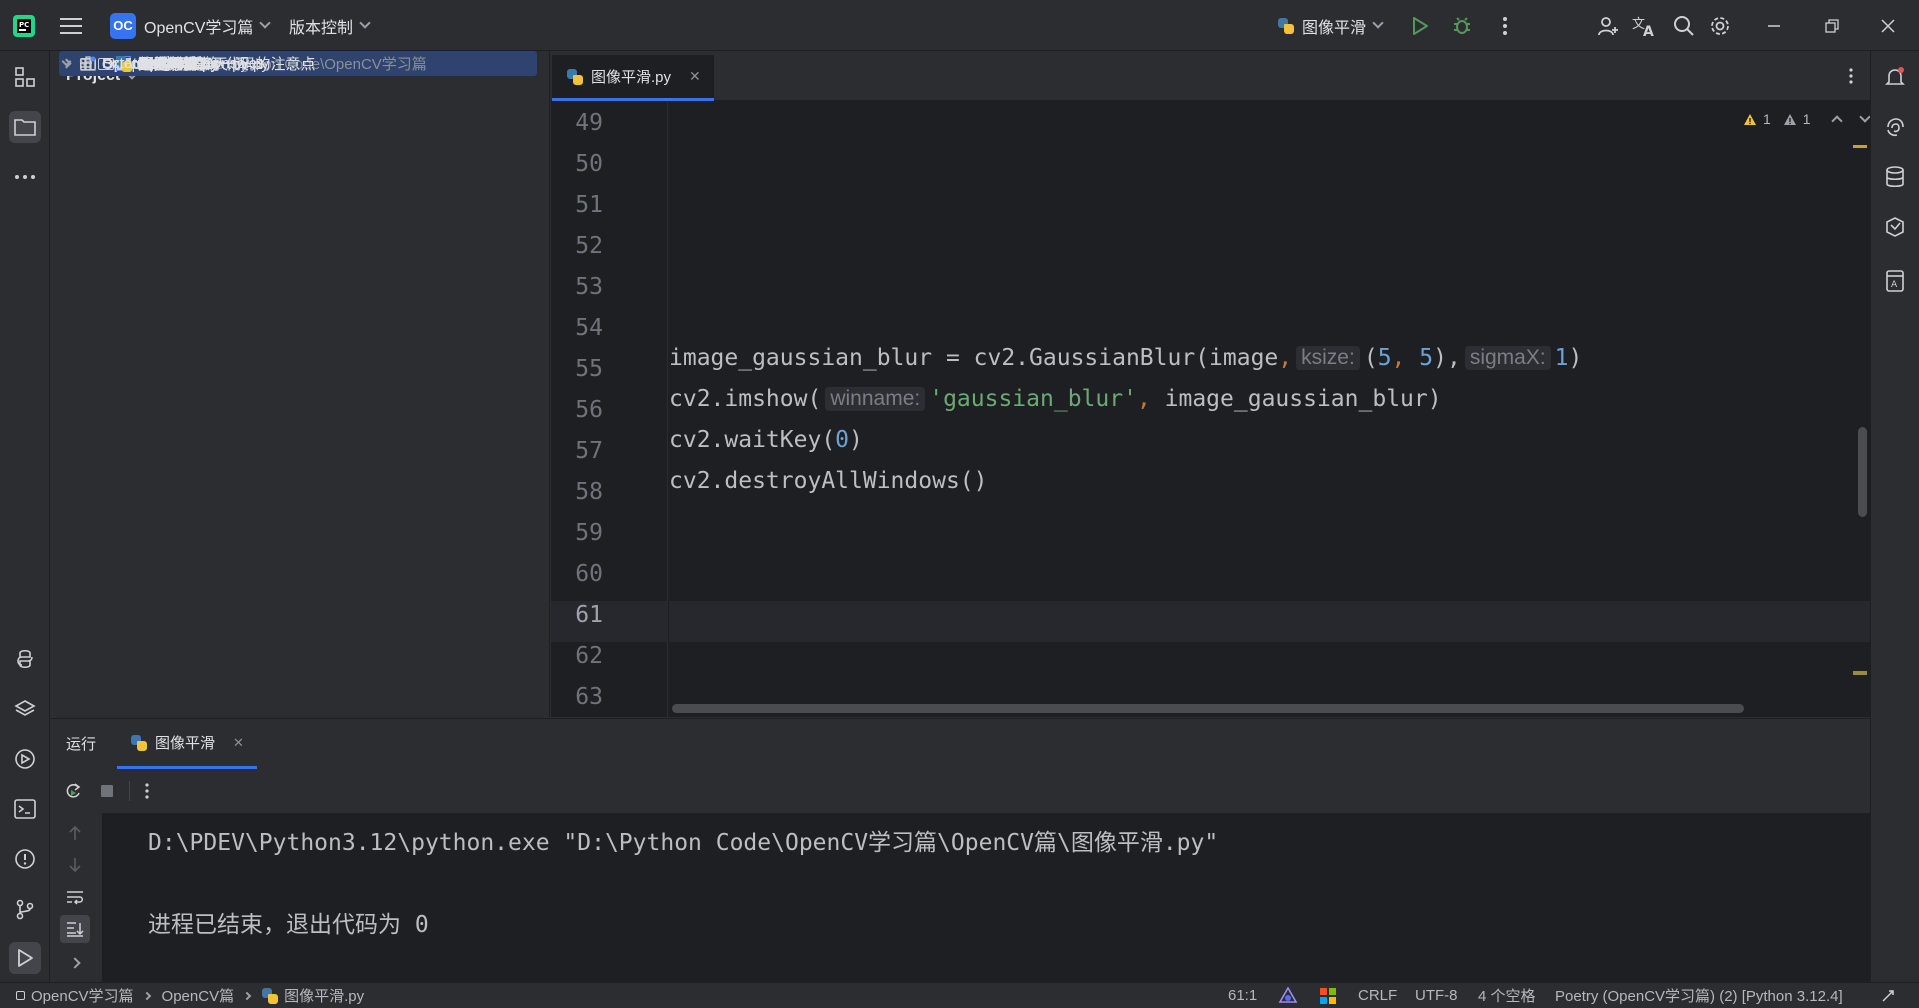 This screenshot has width=1919, height=1008. I want to click on project-folder-icon, so click(25, 127).